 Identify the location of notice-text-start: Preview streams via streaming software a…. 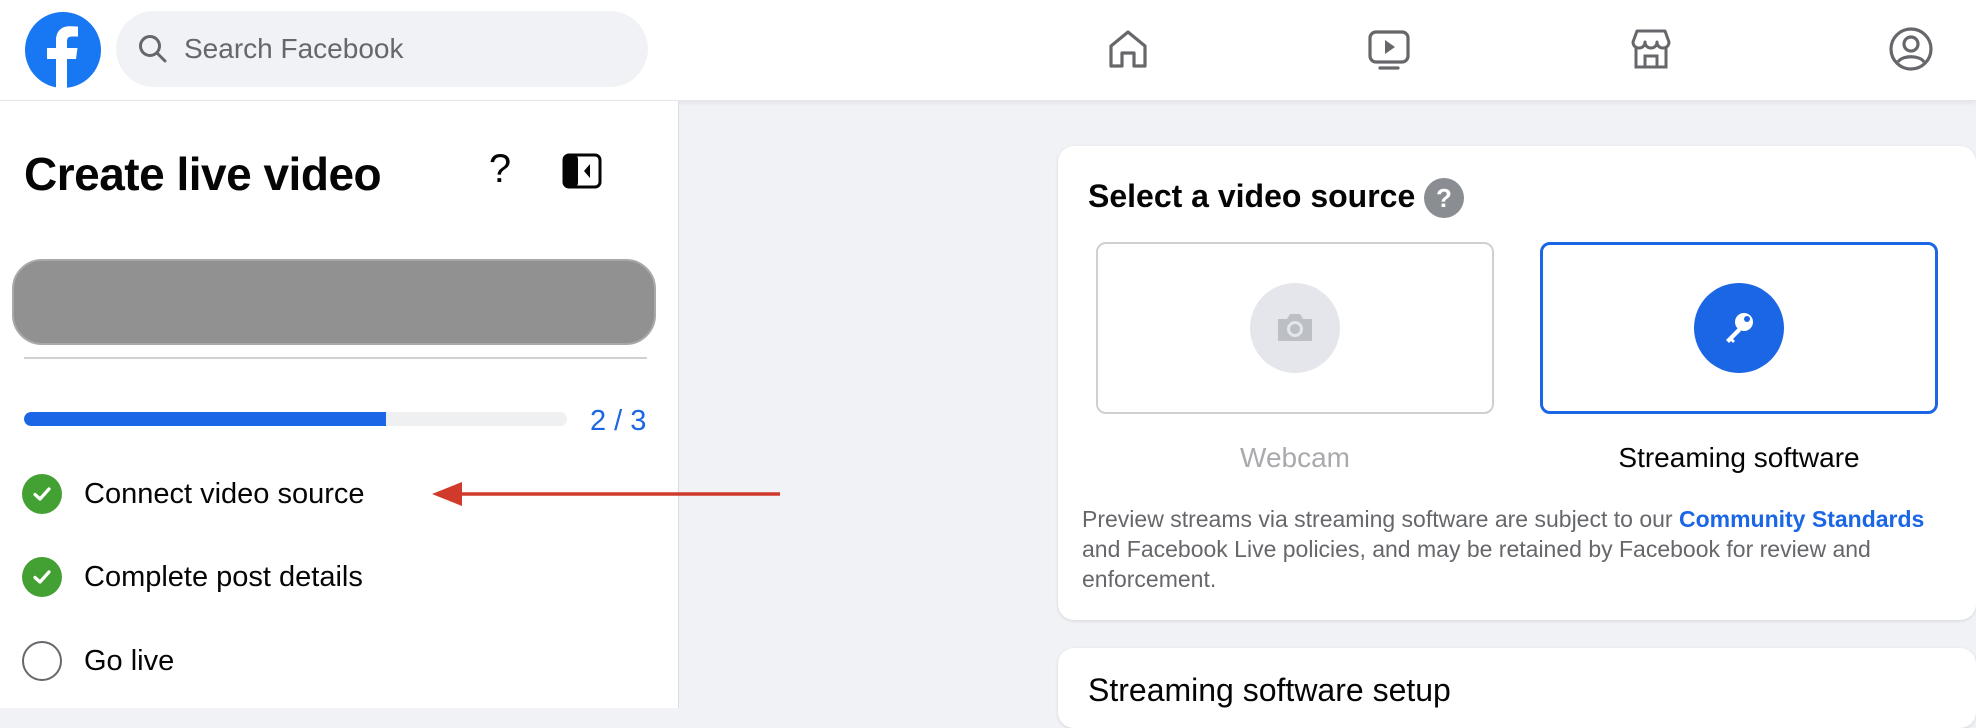
(1380, 519).